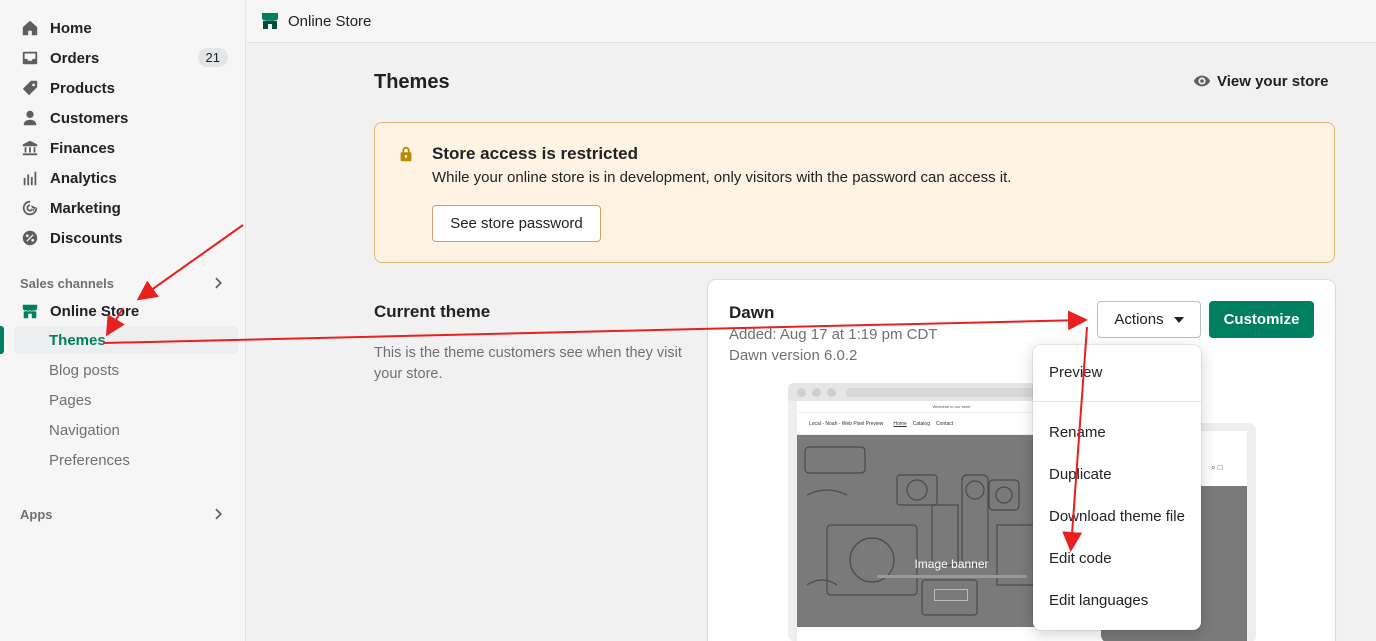 The height and width of the screenshot is (641, 1376). Describe the element at coordinates (126, 400) in the screenshot. I see `nav-pages: Pages` at that location.